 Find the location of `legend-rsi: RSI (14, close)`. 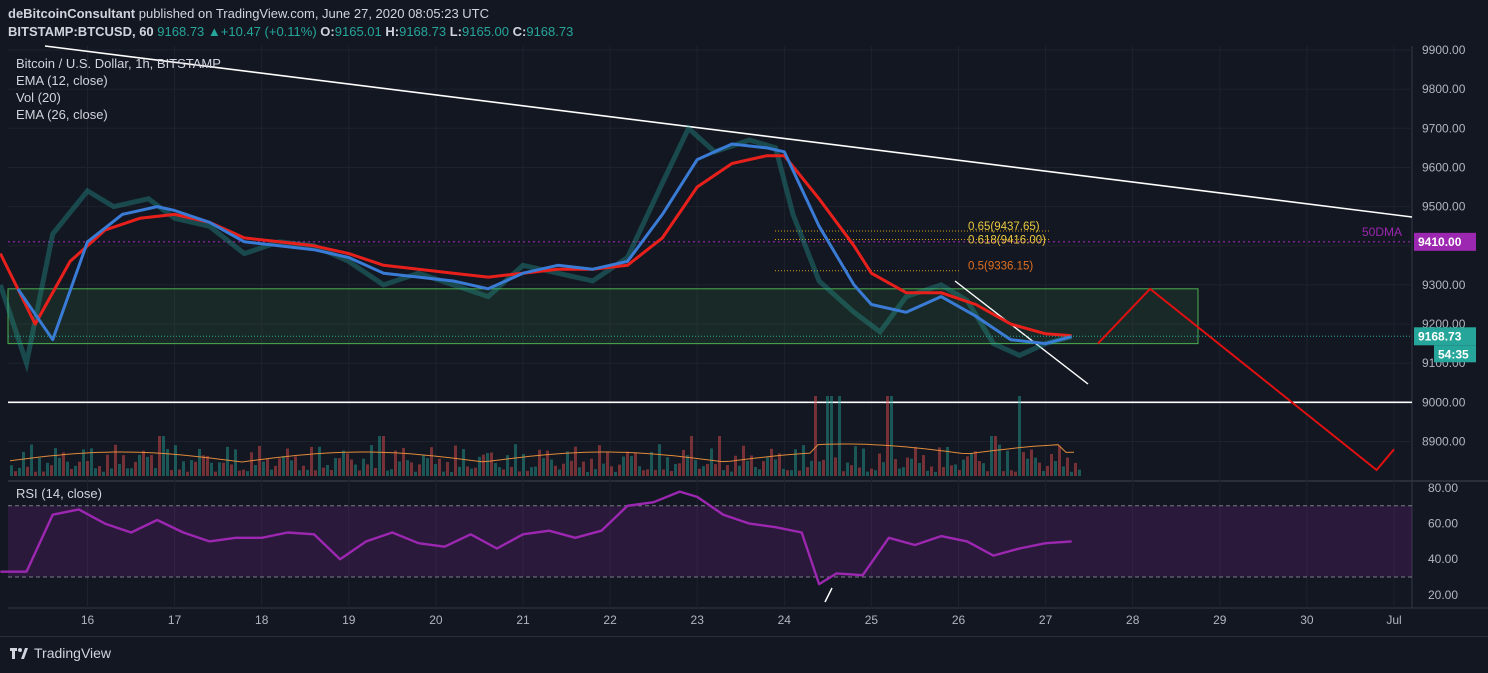

legend-rsi: RSI (14, close) is located at coordinates (59, 493).